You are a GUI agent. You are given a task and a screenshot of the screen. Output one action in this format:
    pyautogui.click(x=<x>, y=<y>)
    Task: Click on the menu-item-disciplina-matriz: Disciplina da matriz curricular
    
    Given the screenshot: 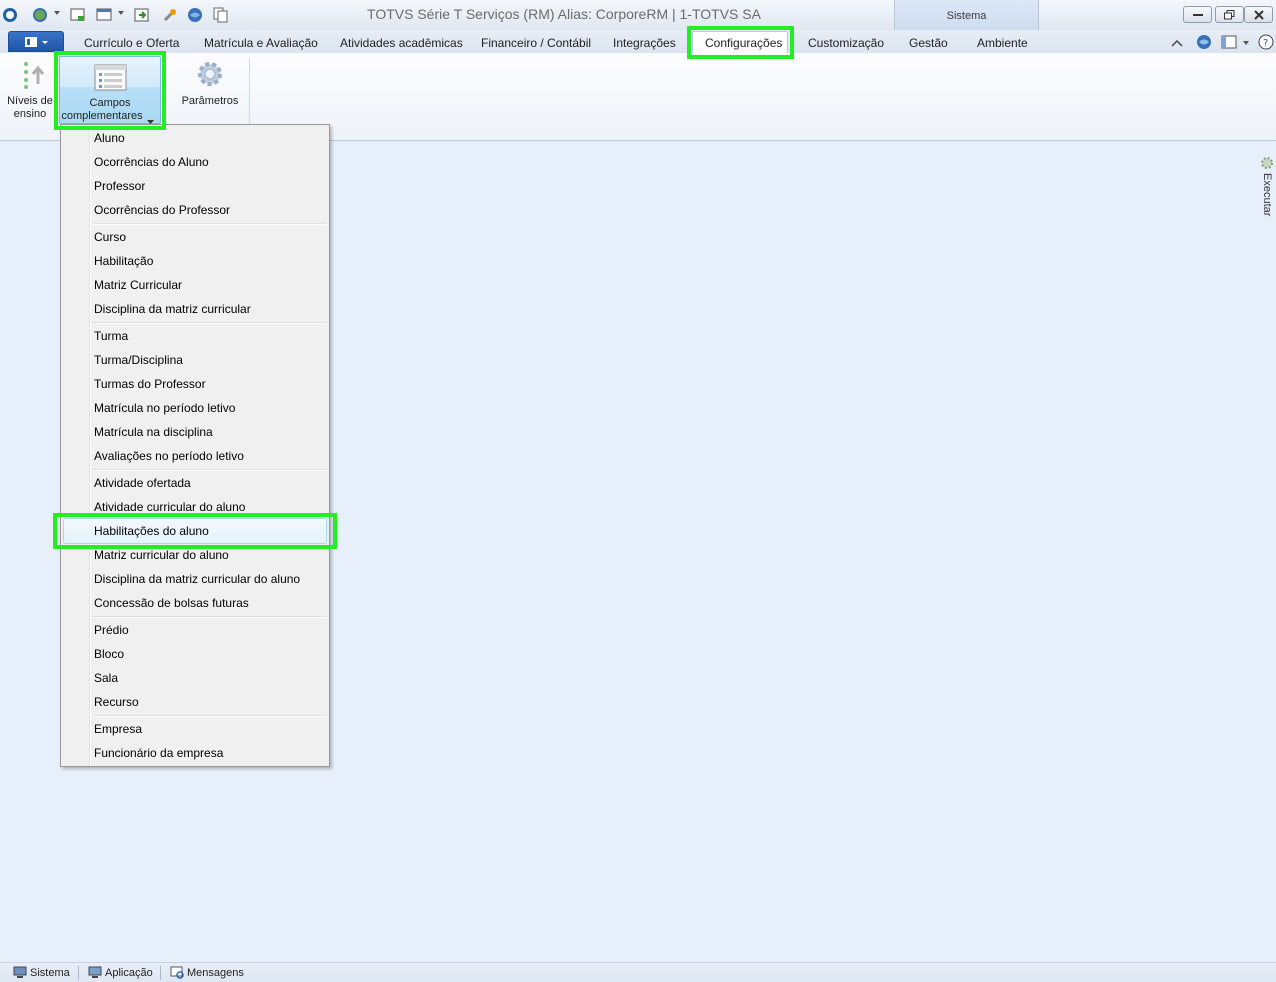 What is the action you would take?
    pyautogui.click(x=172, y=309)
    